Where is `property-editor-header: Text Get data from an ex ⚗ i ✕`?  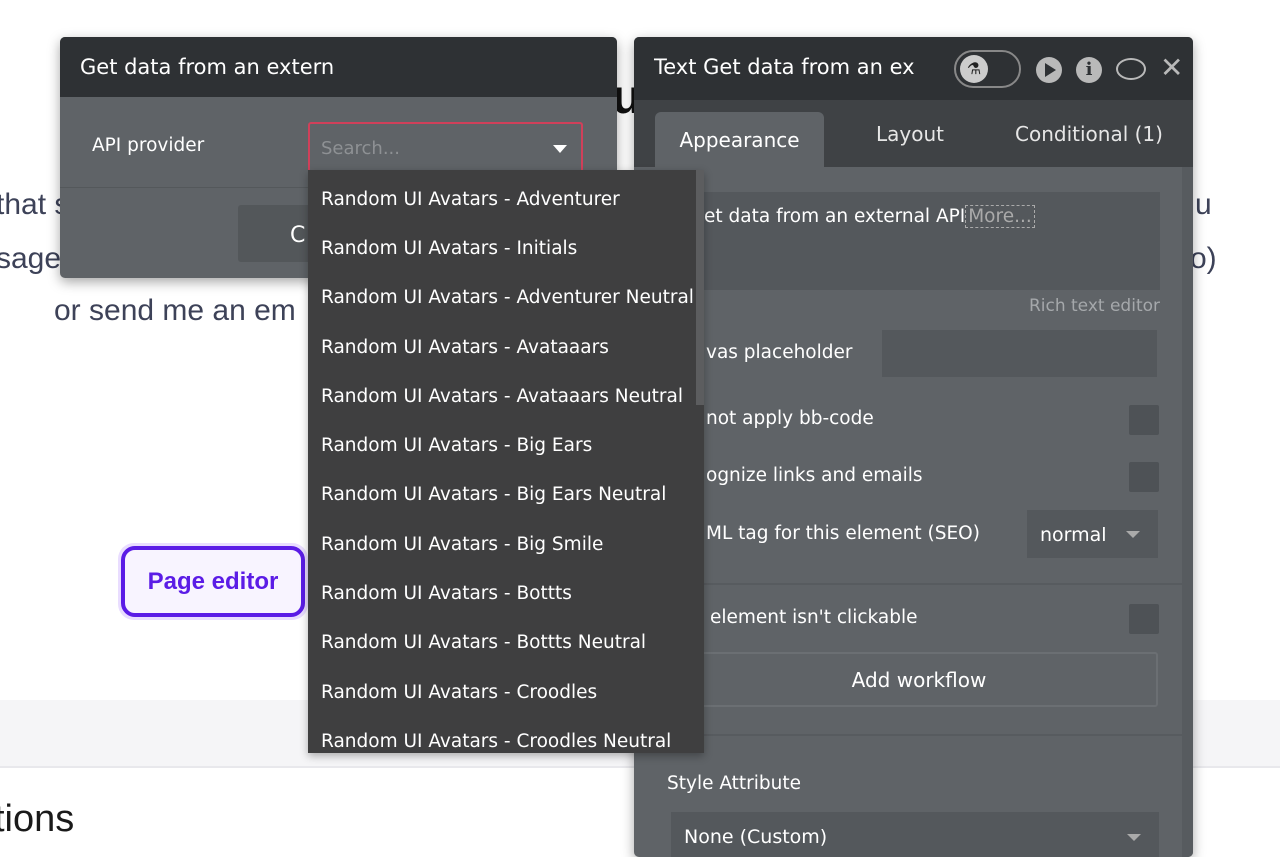
property-editor-header: Text Get data from an ex ⚗ i ✕ is located at coordinates (913, 68).